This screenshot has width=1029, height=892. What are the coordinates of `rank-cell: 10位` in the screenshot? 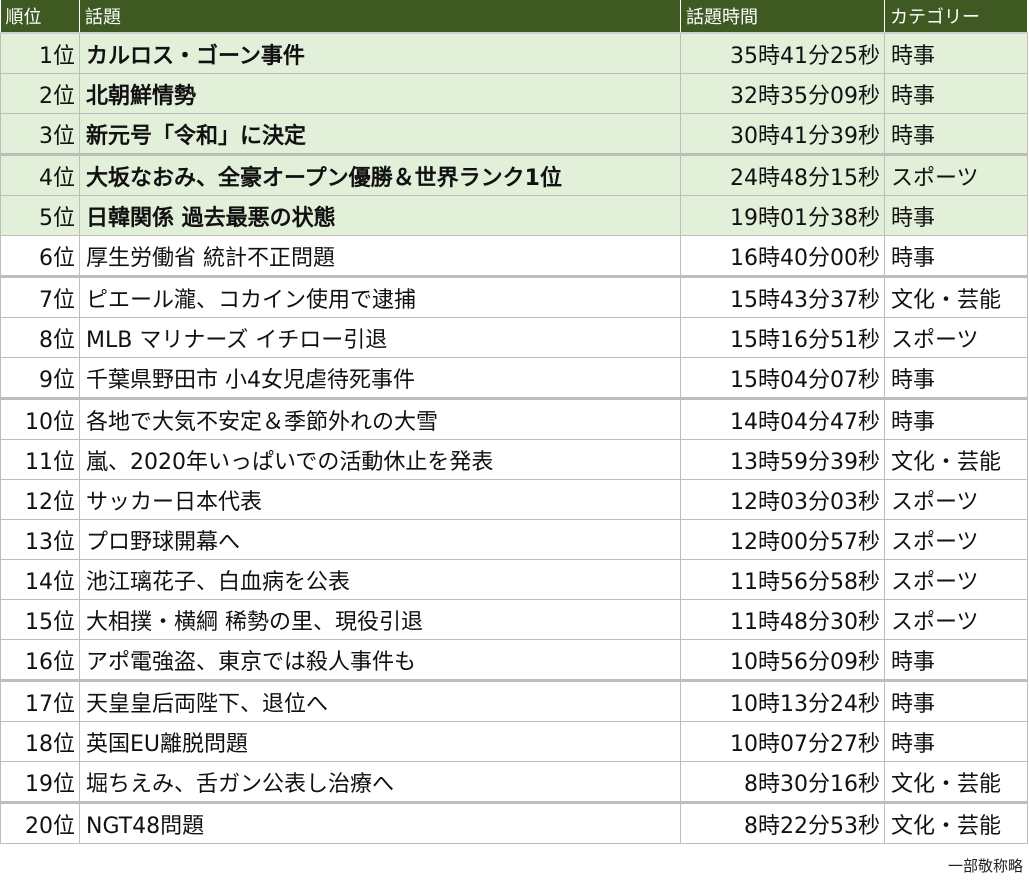 It's located at (40, 419).